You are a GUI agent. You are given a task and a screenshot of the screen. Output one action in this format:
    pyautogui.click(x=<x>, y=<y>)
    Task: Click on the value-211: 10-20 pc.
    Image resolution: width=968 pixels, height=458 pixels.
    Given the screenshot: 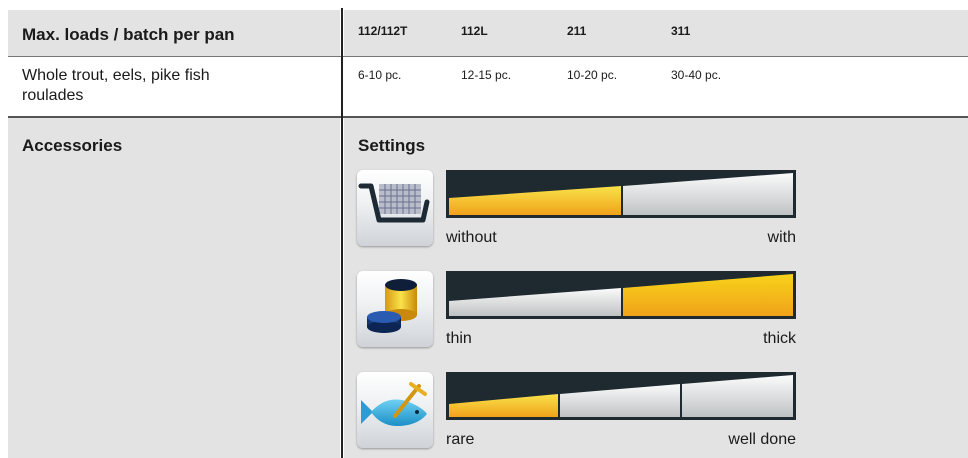 What is the action you would take?
    pyautogui.click(x=592, y=75)
    